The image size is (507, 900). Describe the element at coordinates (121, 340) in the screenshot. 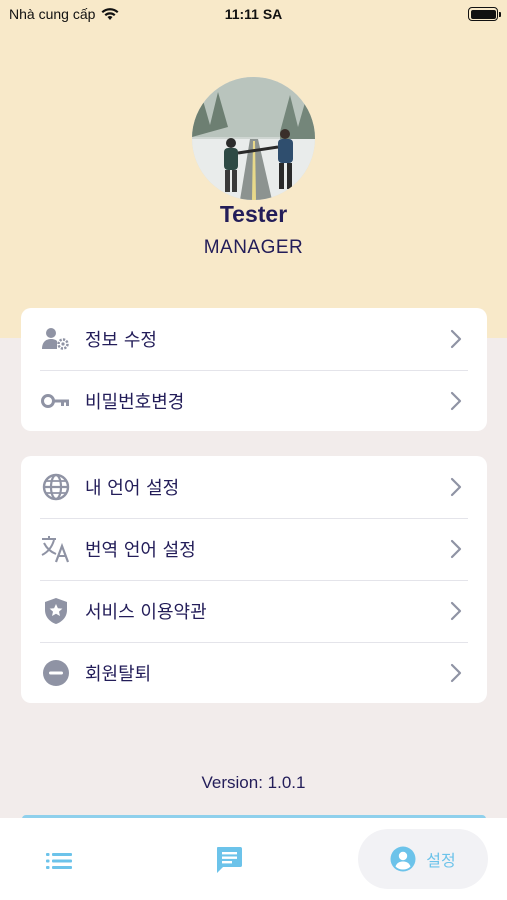

I see `menu-item-label: 정보 수정` at that location.